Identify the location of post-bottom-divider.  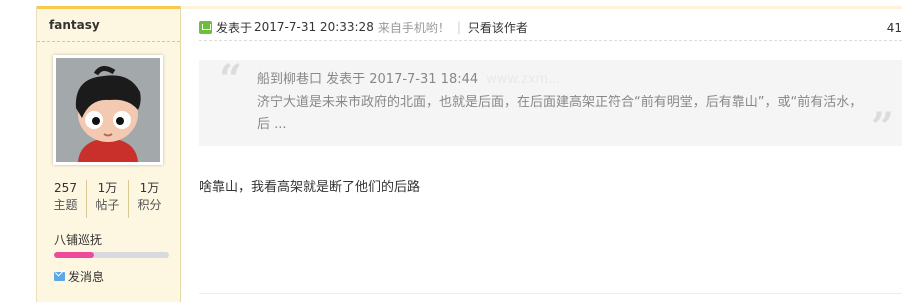
(550, 293).